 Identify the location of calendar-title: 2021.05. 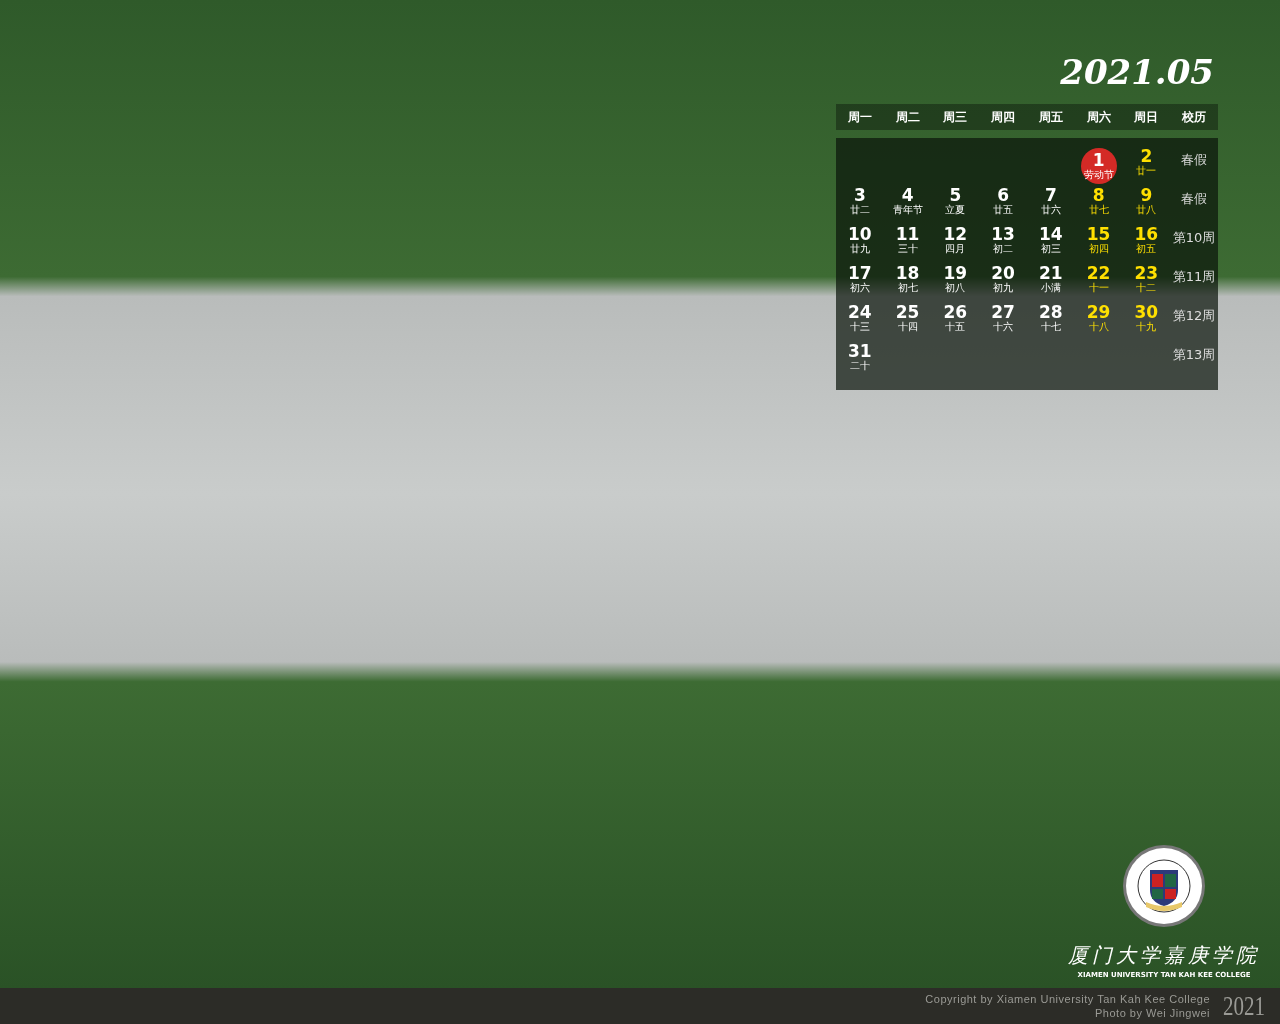
(1137, 72).